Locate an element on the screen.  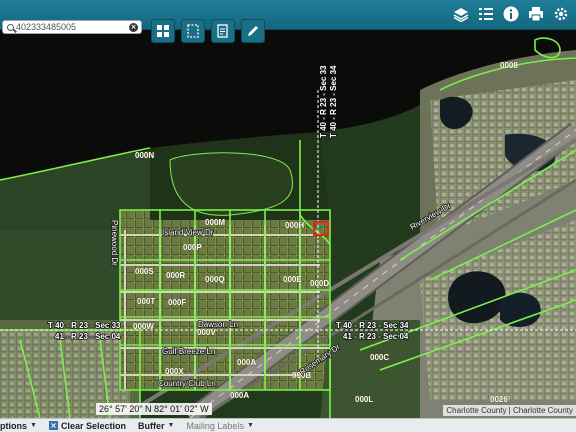
print-icon is located at coordinates (536, 14).